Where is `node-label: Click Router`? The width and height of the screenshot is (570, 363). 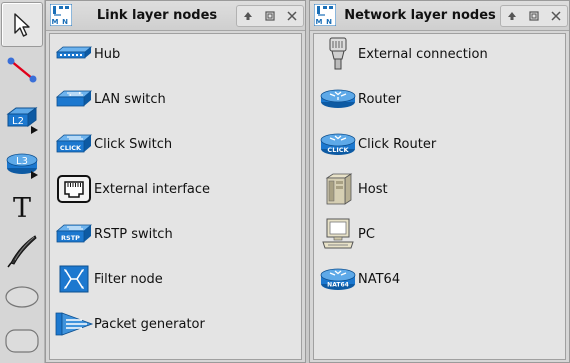 node-label: Click Router is located at coordinates (397, 144).